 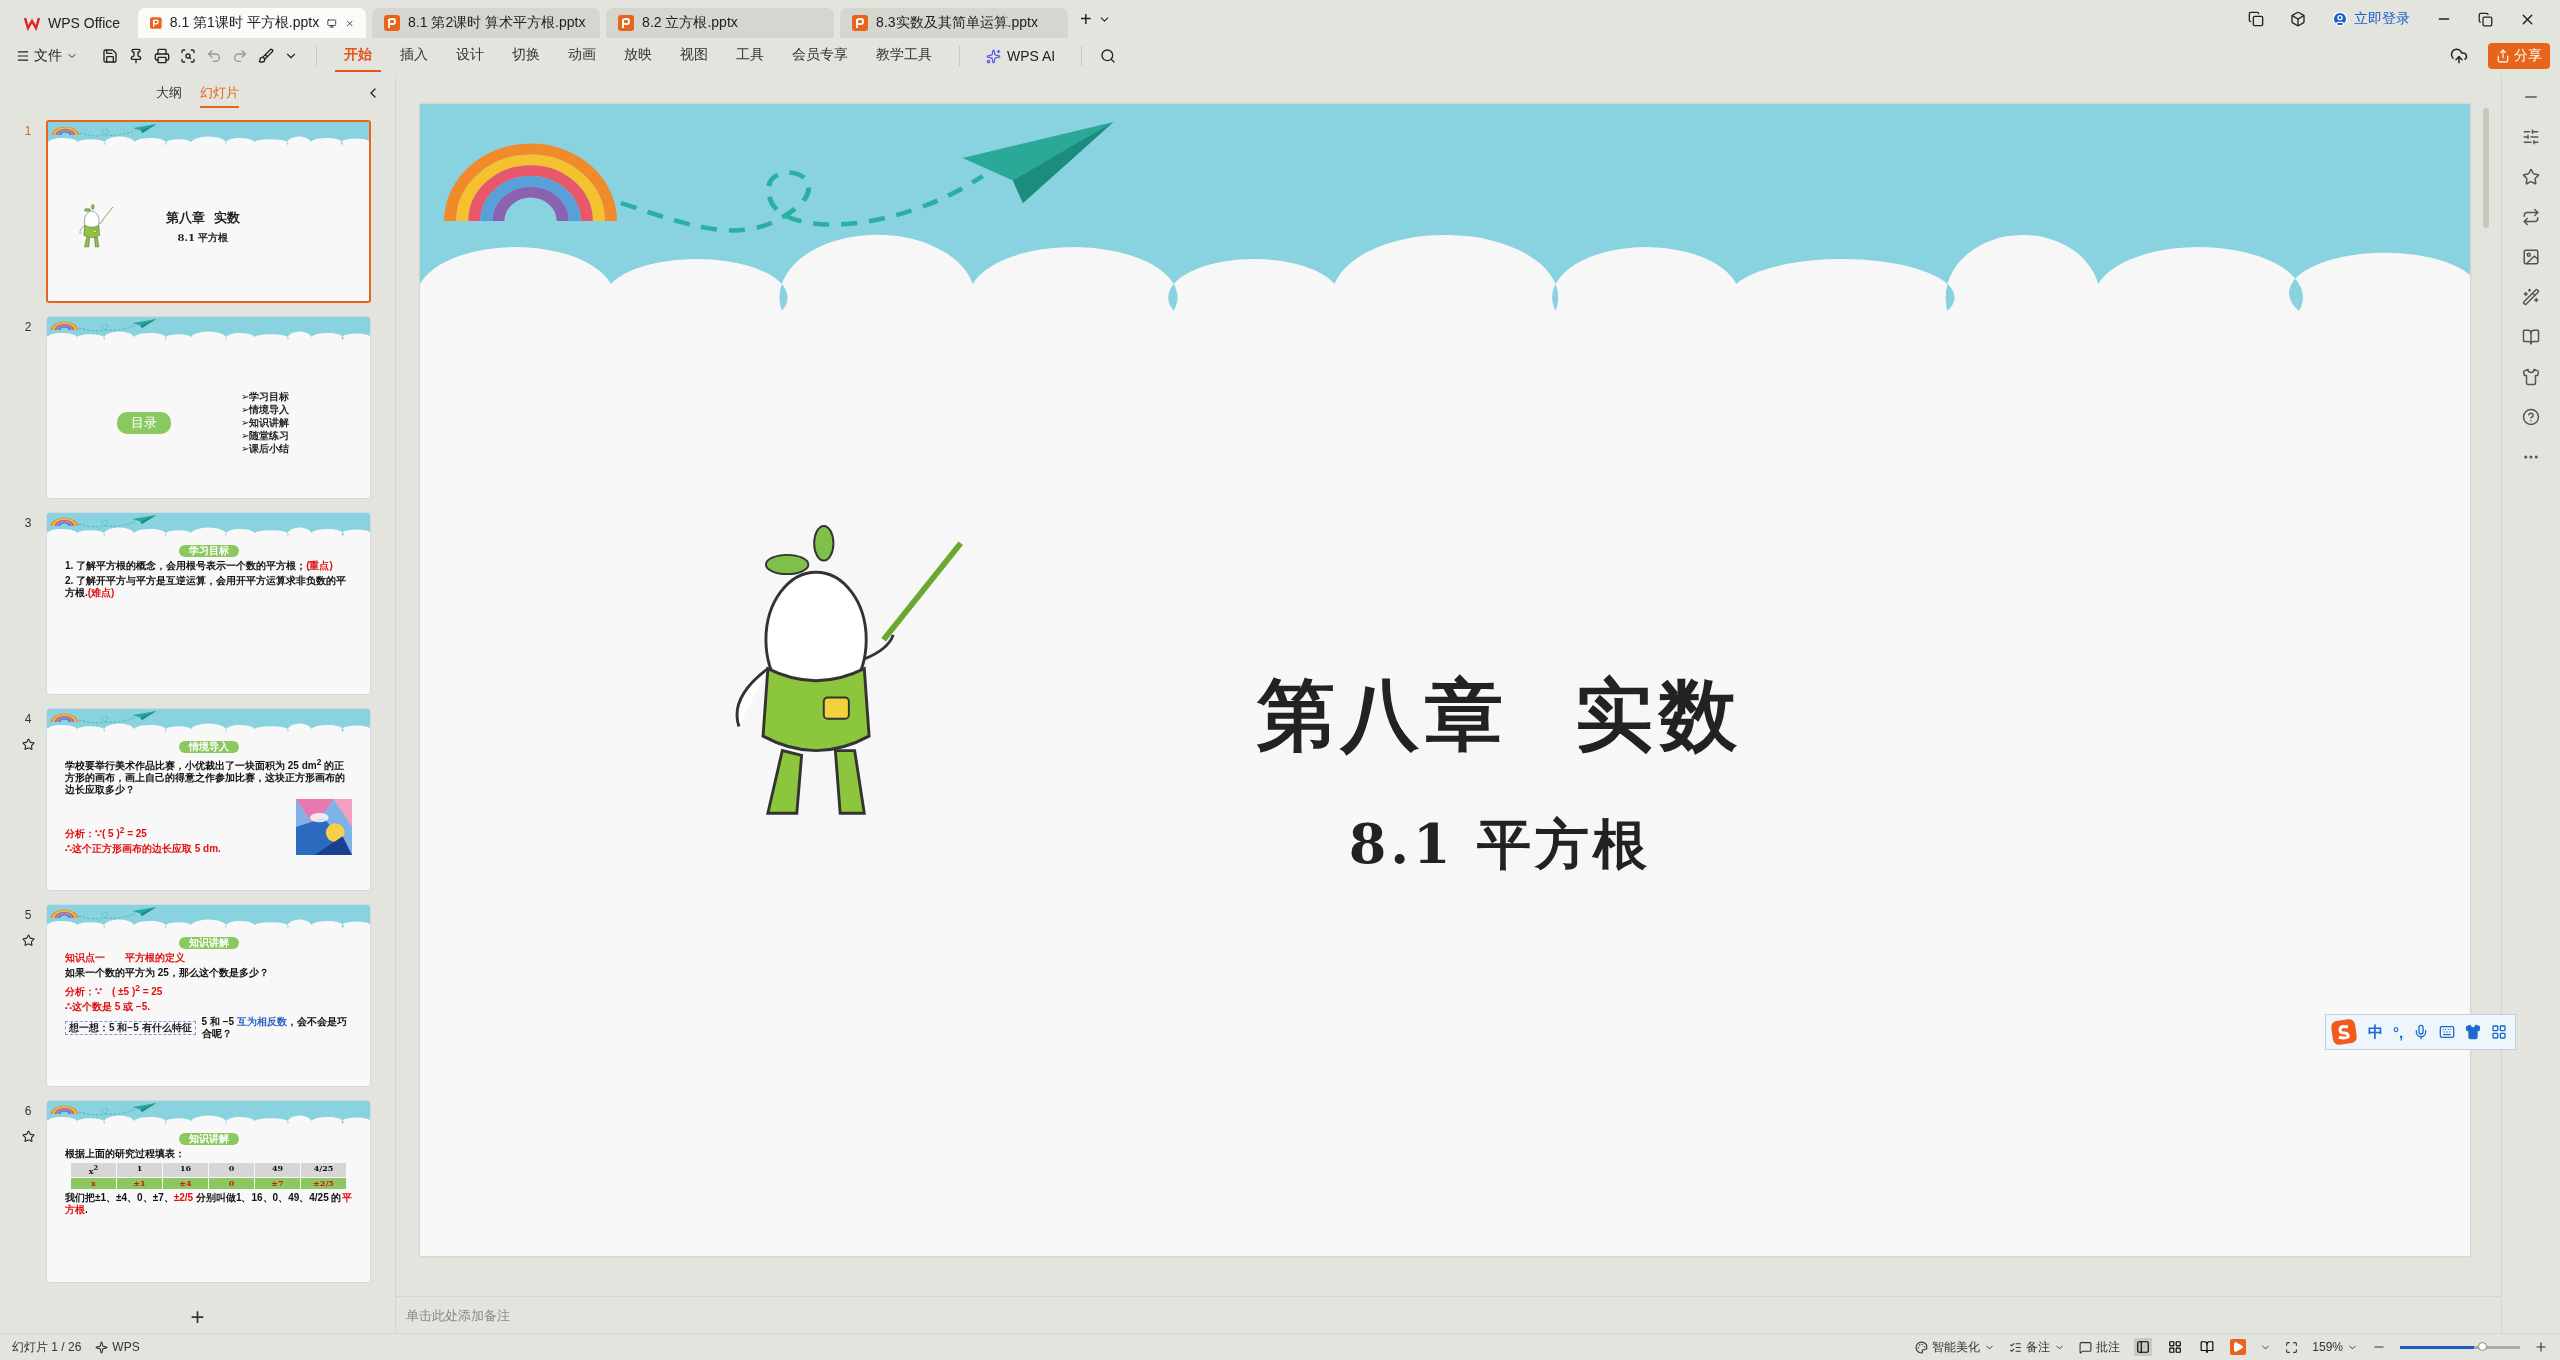 I want to click on slide-thumbnail: 目录 ➢学习目标 ➢情境导入 ➢知识讲解 ➢随堂练习 ➢课后小结, so click(x=208, y=407).